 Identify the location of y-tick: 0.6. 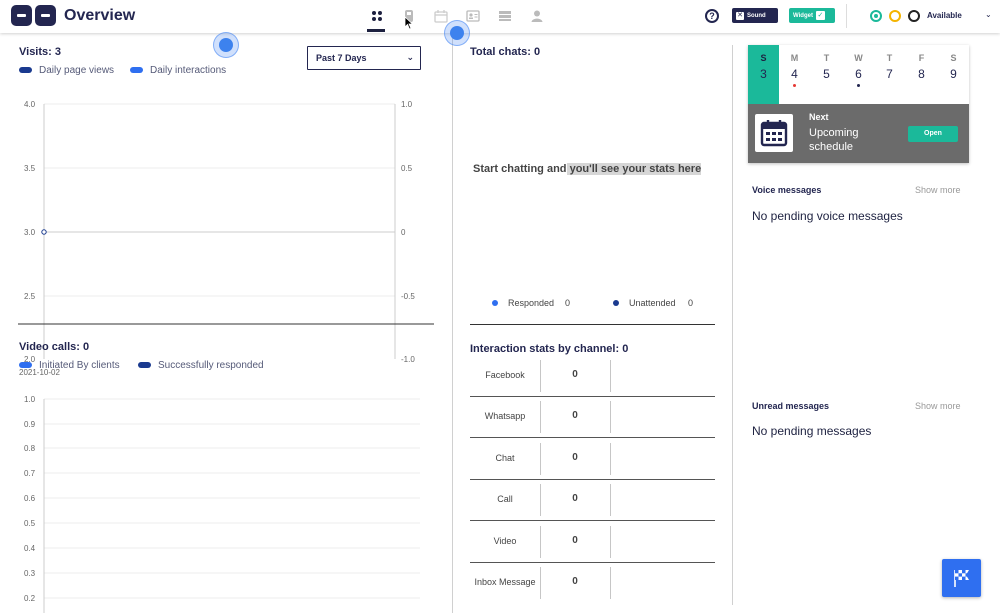
(30, 498).